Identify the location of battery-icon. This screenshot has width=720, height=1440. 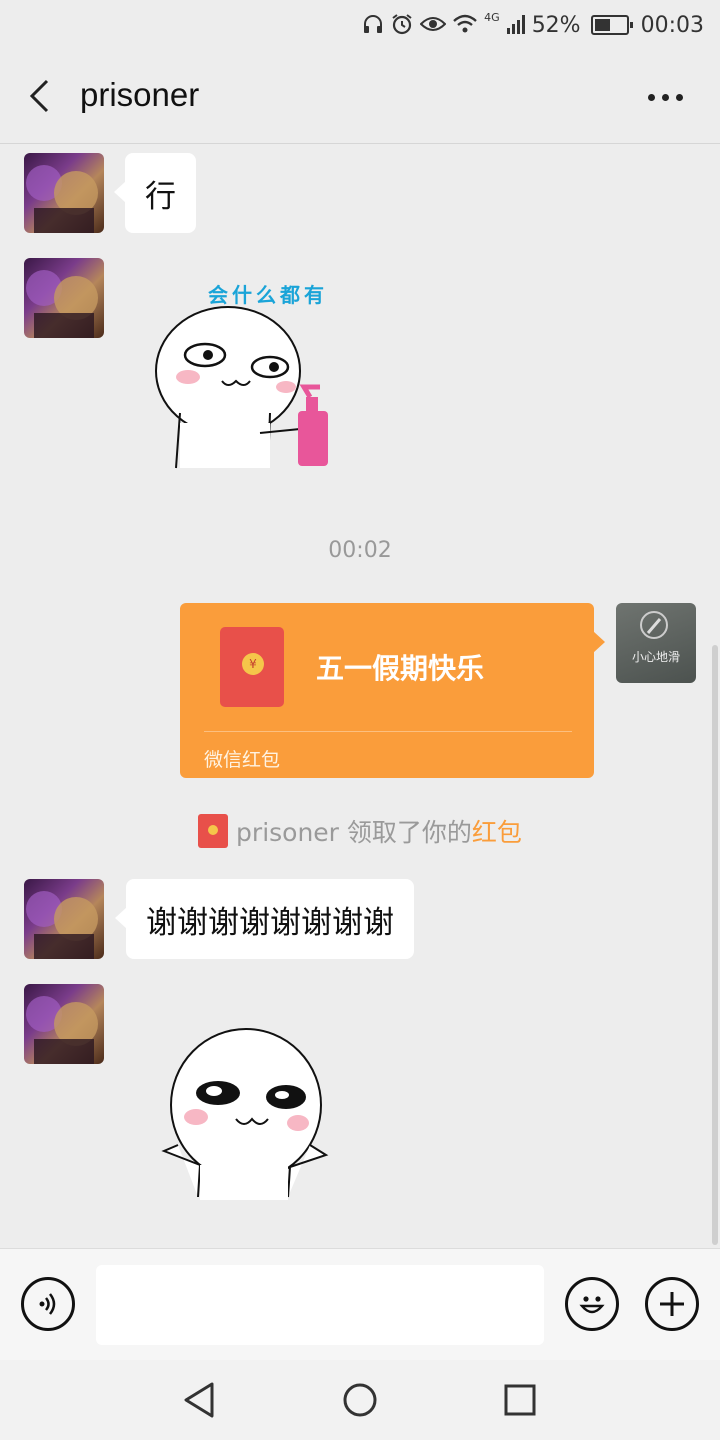
(611, 25).